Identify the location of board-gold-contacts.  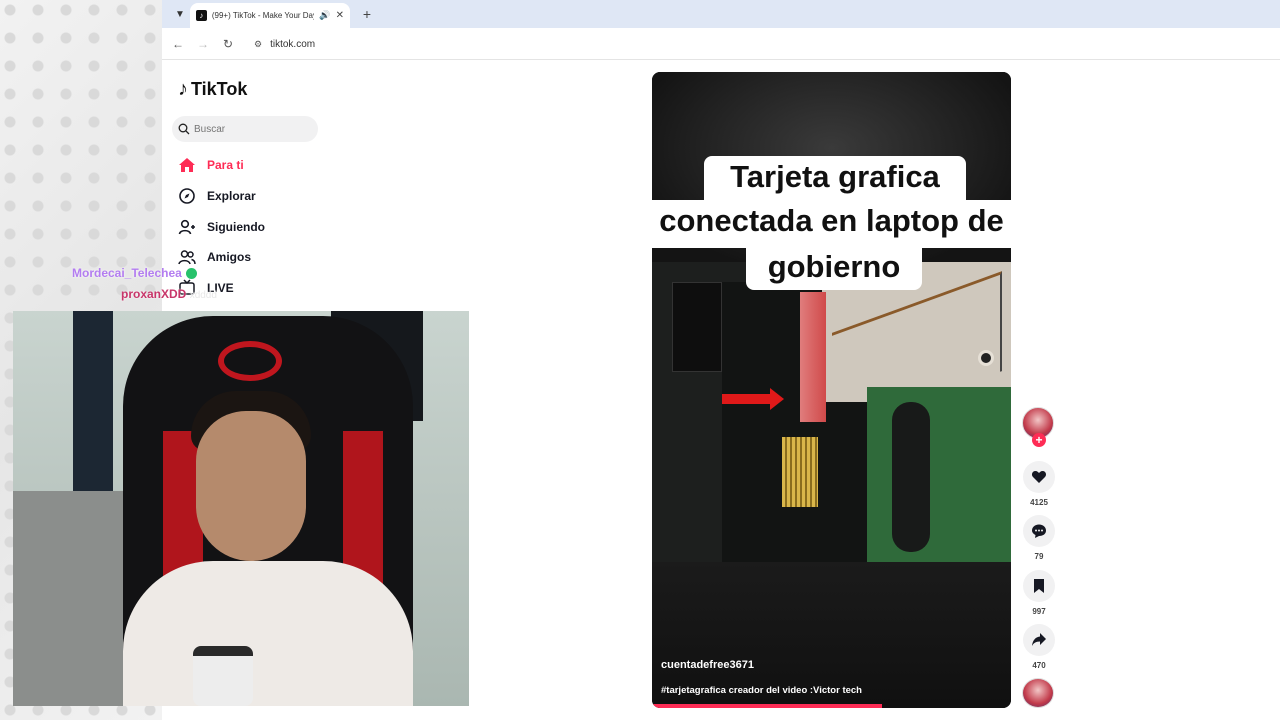
(800, 472).